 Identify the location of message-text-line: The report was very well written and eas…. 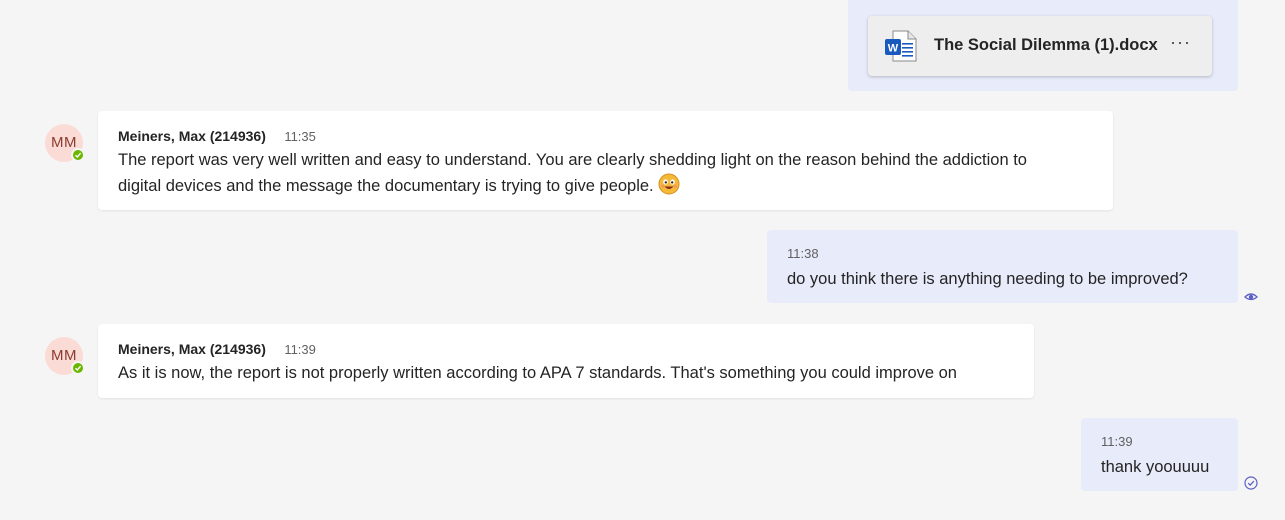
(572, 160).